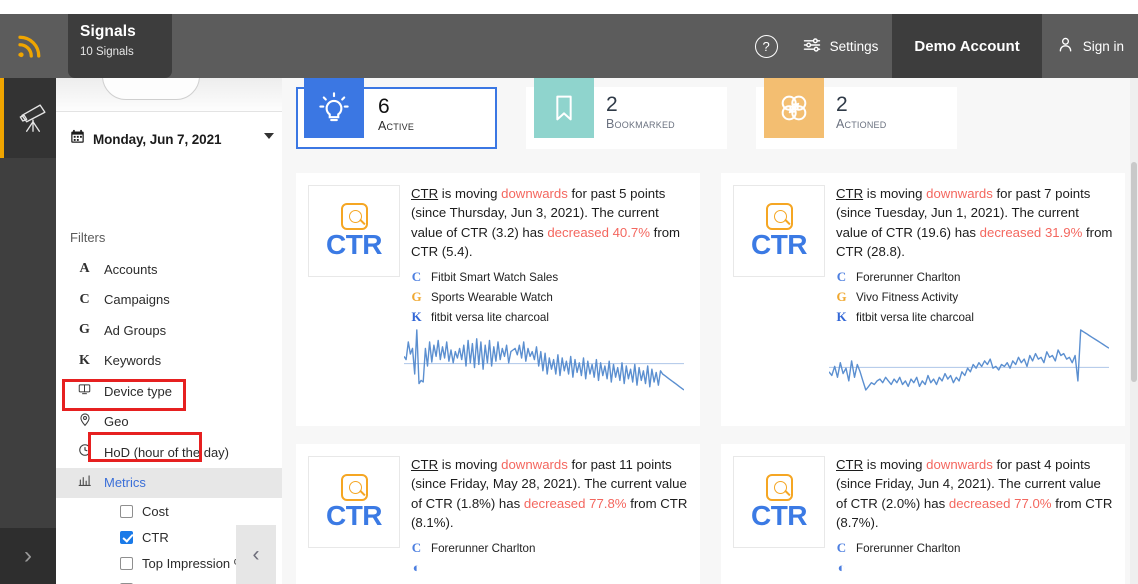 The height and width of the screenshot is (584, 1138). Describe the element at coordinates (626, 113) in the screenshot. I see `tab-bookmarked: 2 Bookmarked` at that location.